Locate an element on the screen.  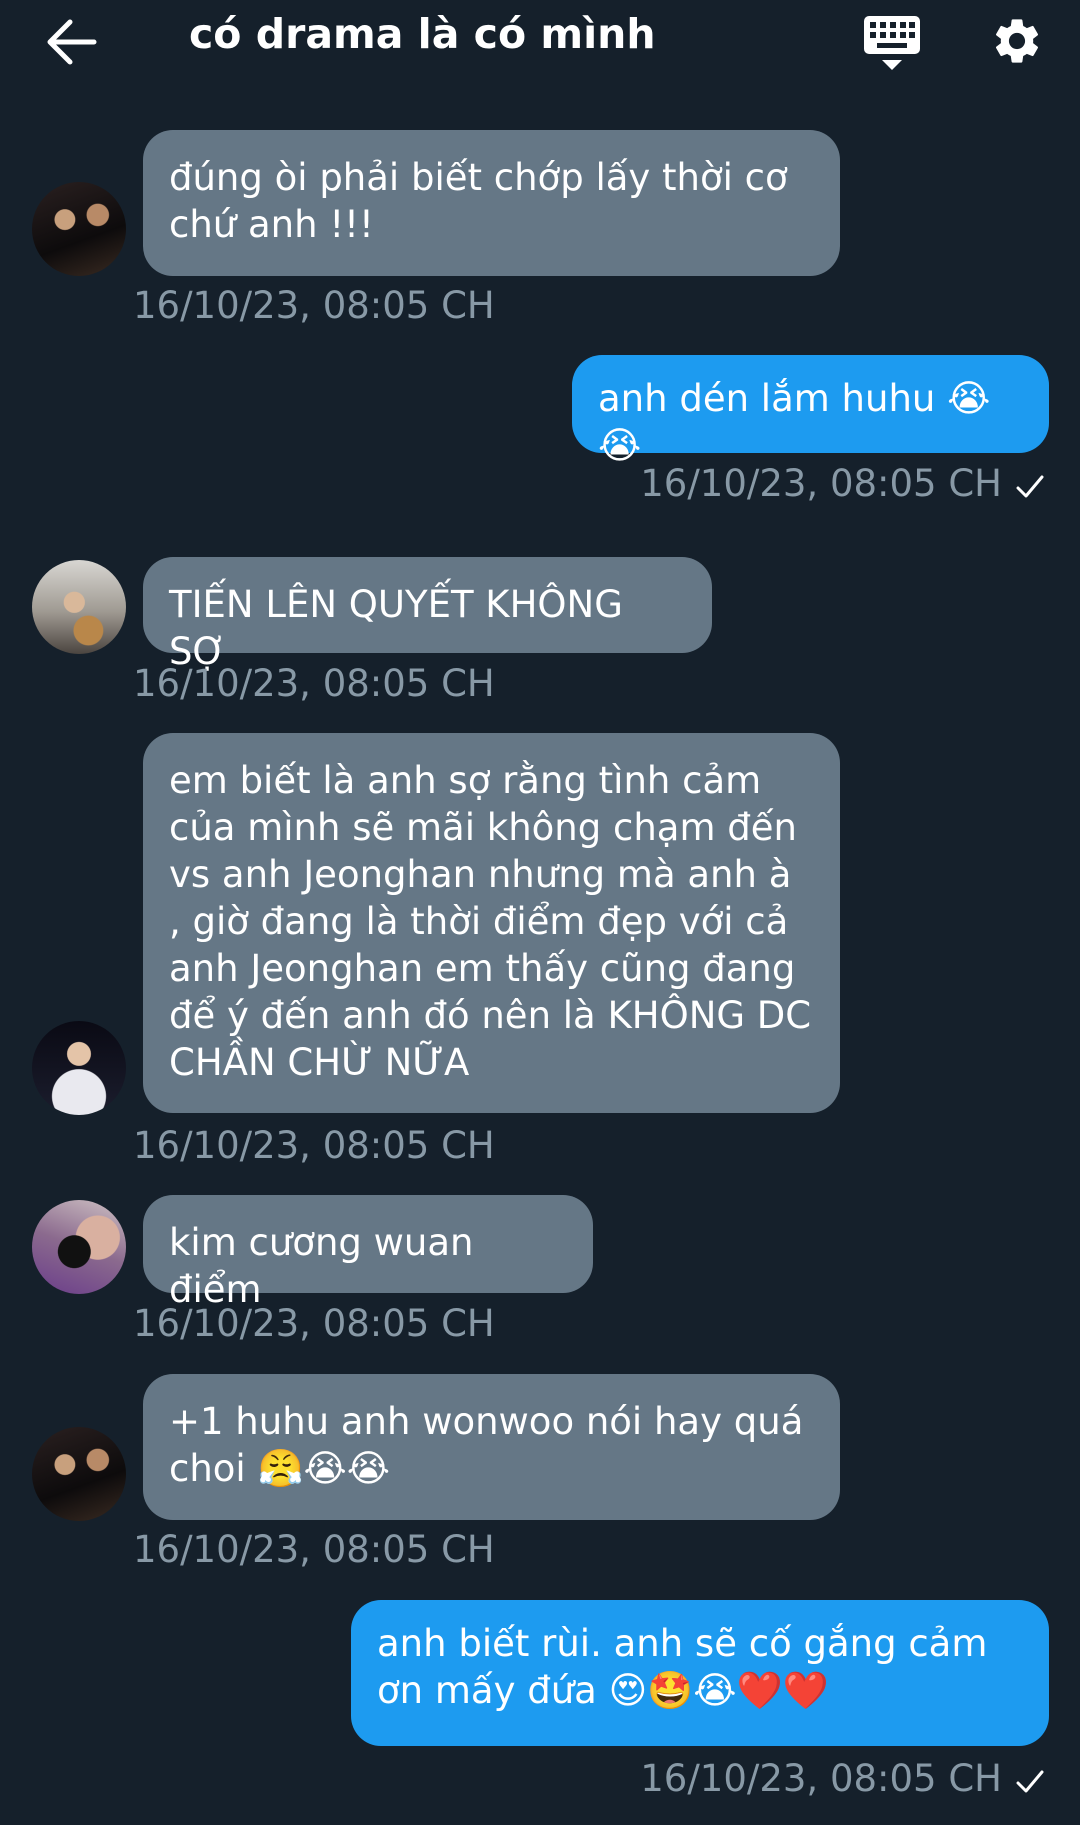
gear-icon is located at coordinates (1017, 41).